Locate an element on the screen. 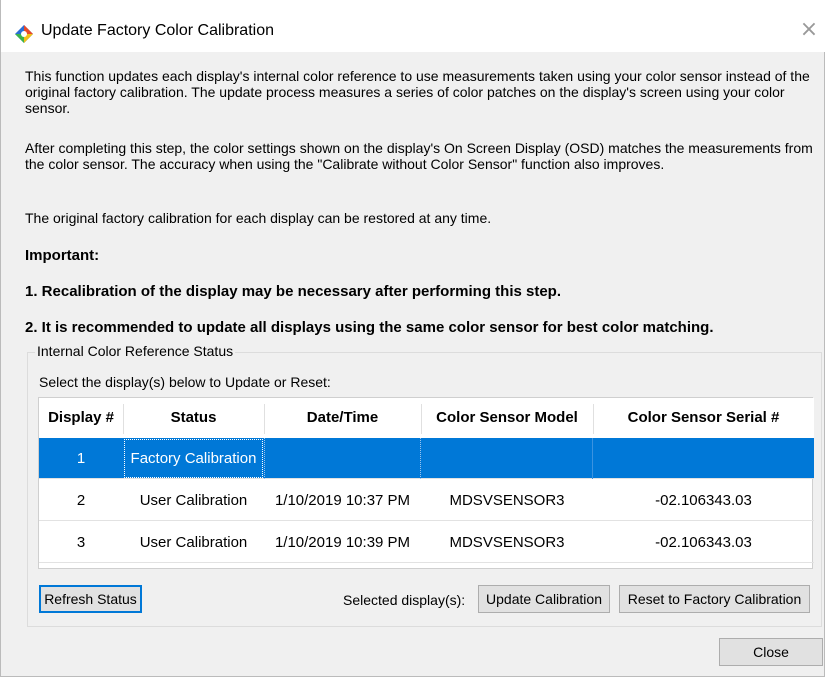 The image size is (825, 677). header-datetime: Date/Time is located at coordinates (342, 418).